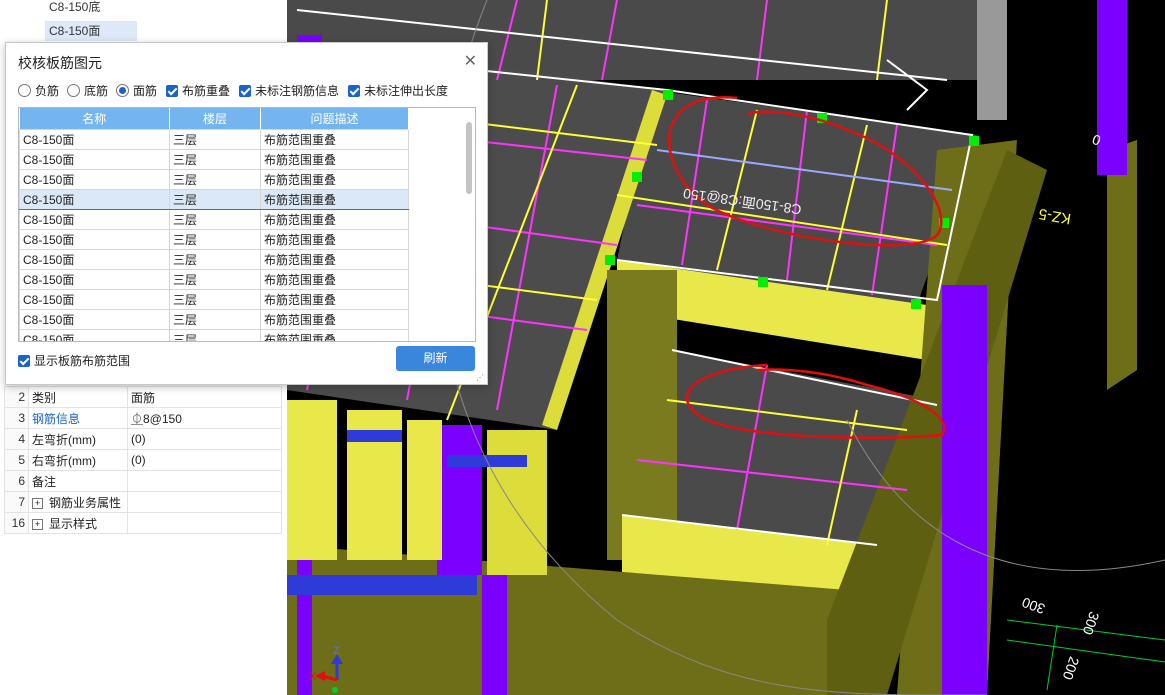 This screenshot has width=1165, height=695. Describe the element at coordinates (204, 397) in the screenshot. I see `property-value: 面筋` at that location.